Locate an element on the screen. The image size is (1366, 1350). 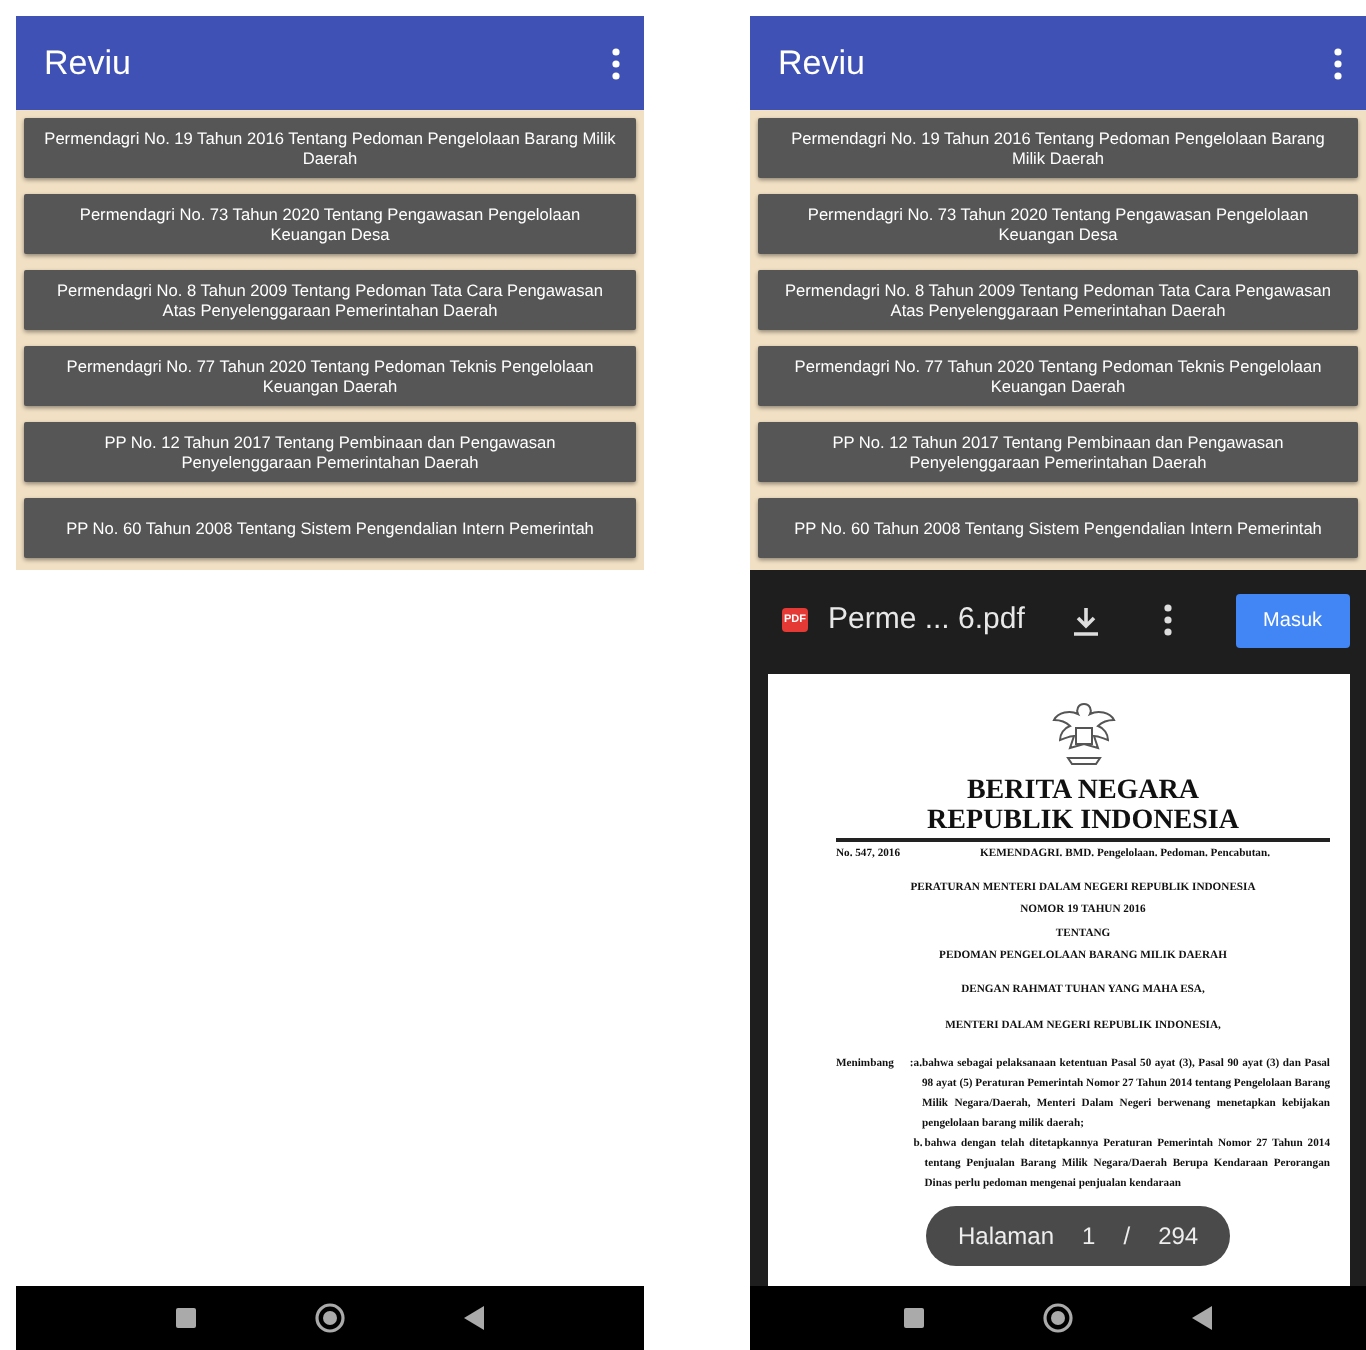
page-total: 294 is located at coordinates (1178, 1237).